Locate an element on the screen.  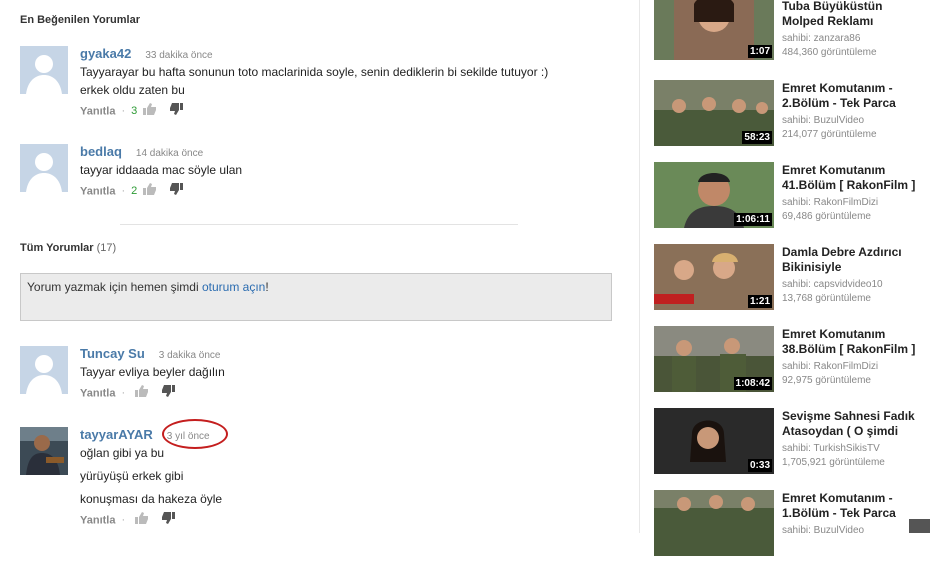
comment-text: yürüyüşü erkek gibi is located at coordinates (132, 476).